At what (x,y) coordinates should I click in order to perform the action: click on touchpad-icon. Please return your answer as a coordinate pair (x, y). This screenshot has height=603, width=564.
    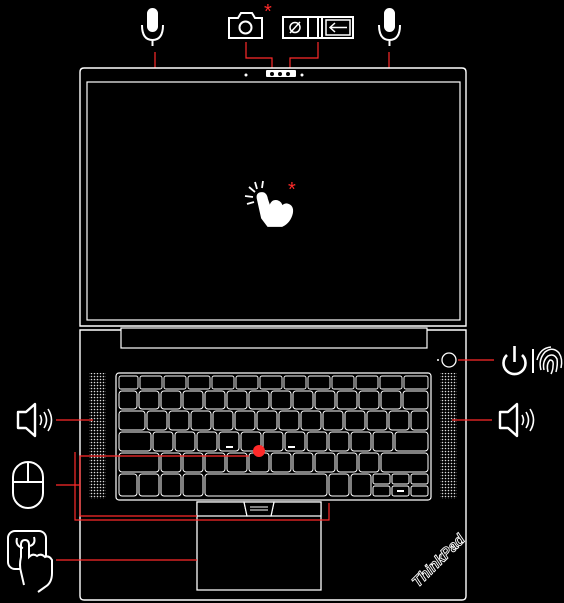
    Looking at the image, I should click on (30, 561).